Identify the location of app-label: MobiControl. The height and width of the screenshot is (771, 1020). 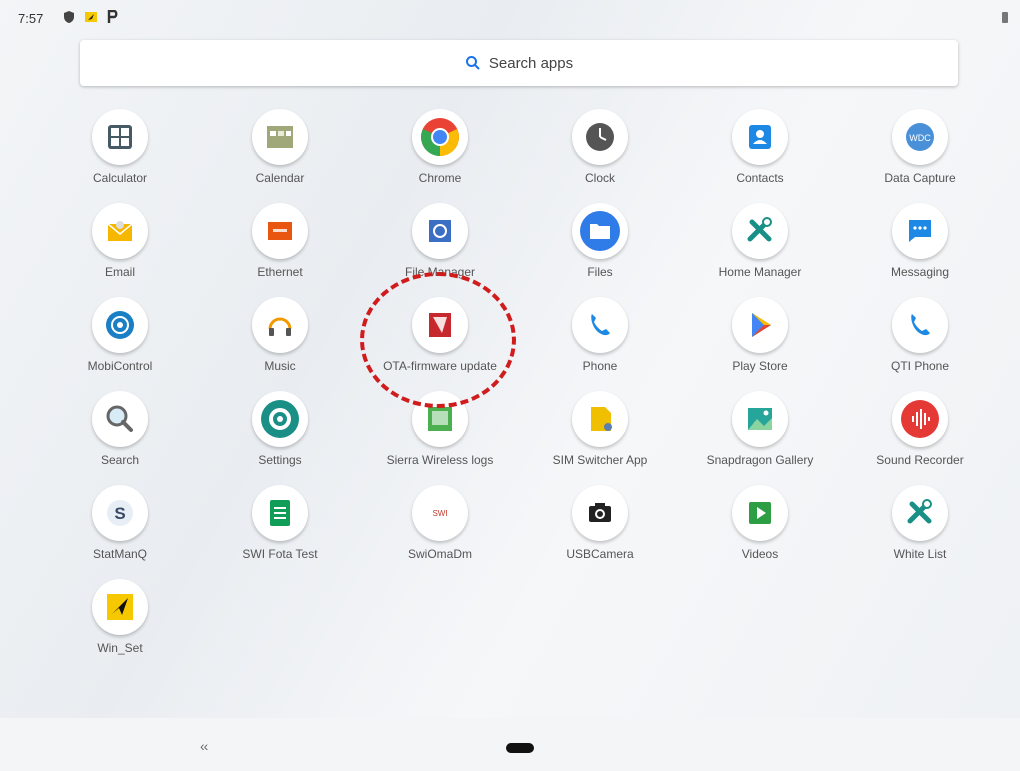
(120, 366).